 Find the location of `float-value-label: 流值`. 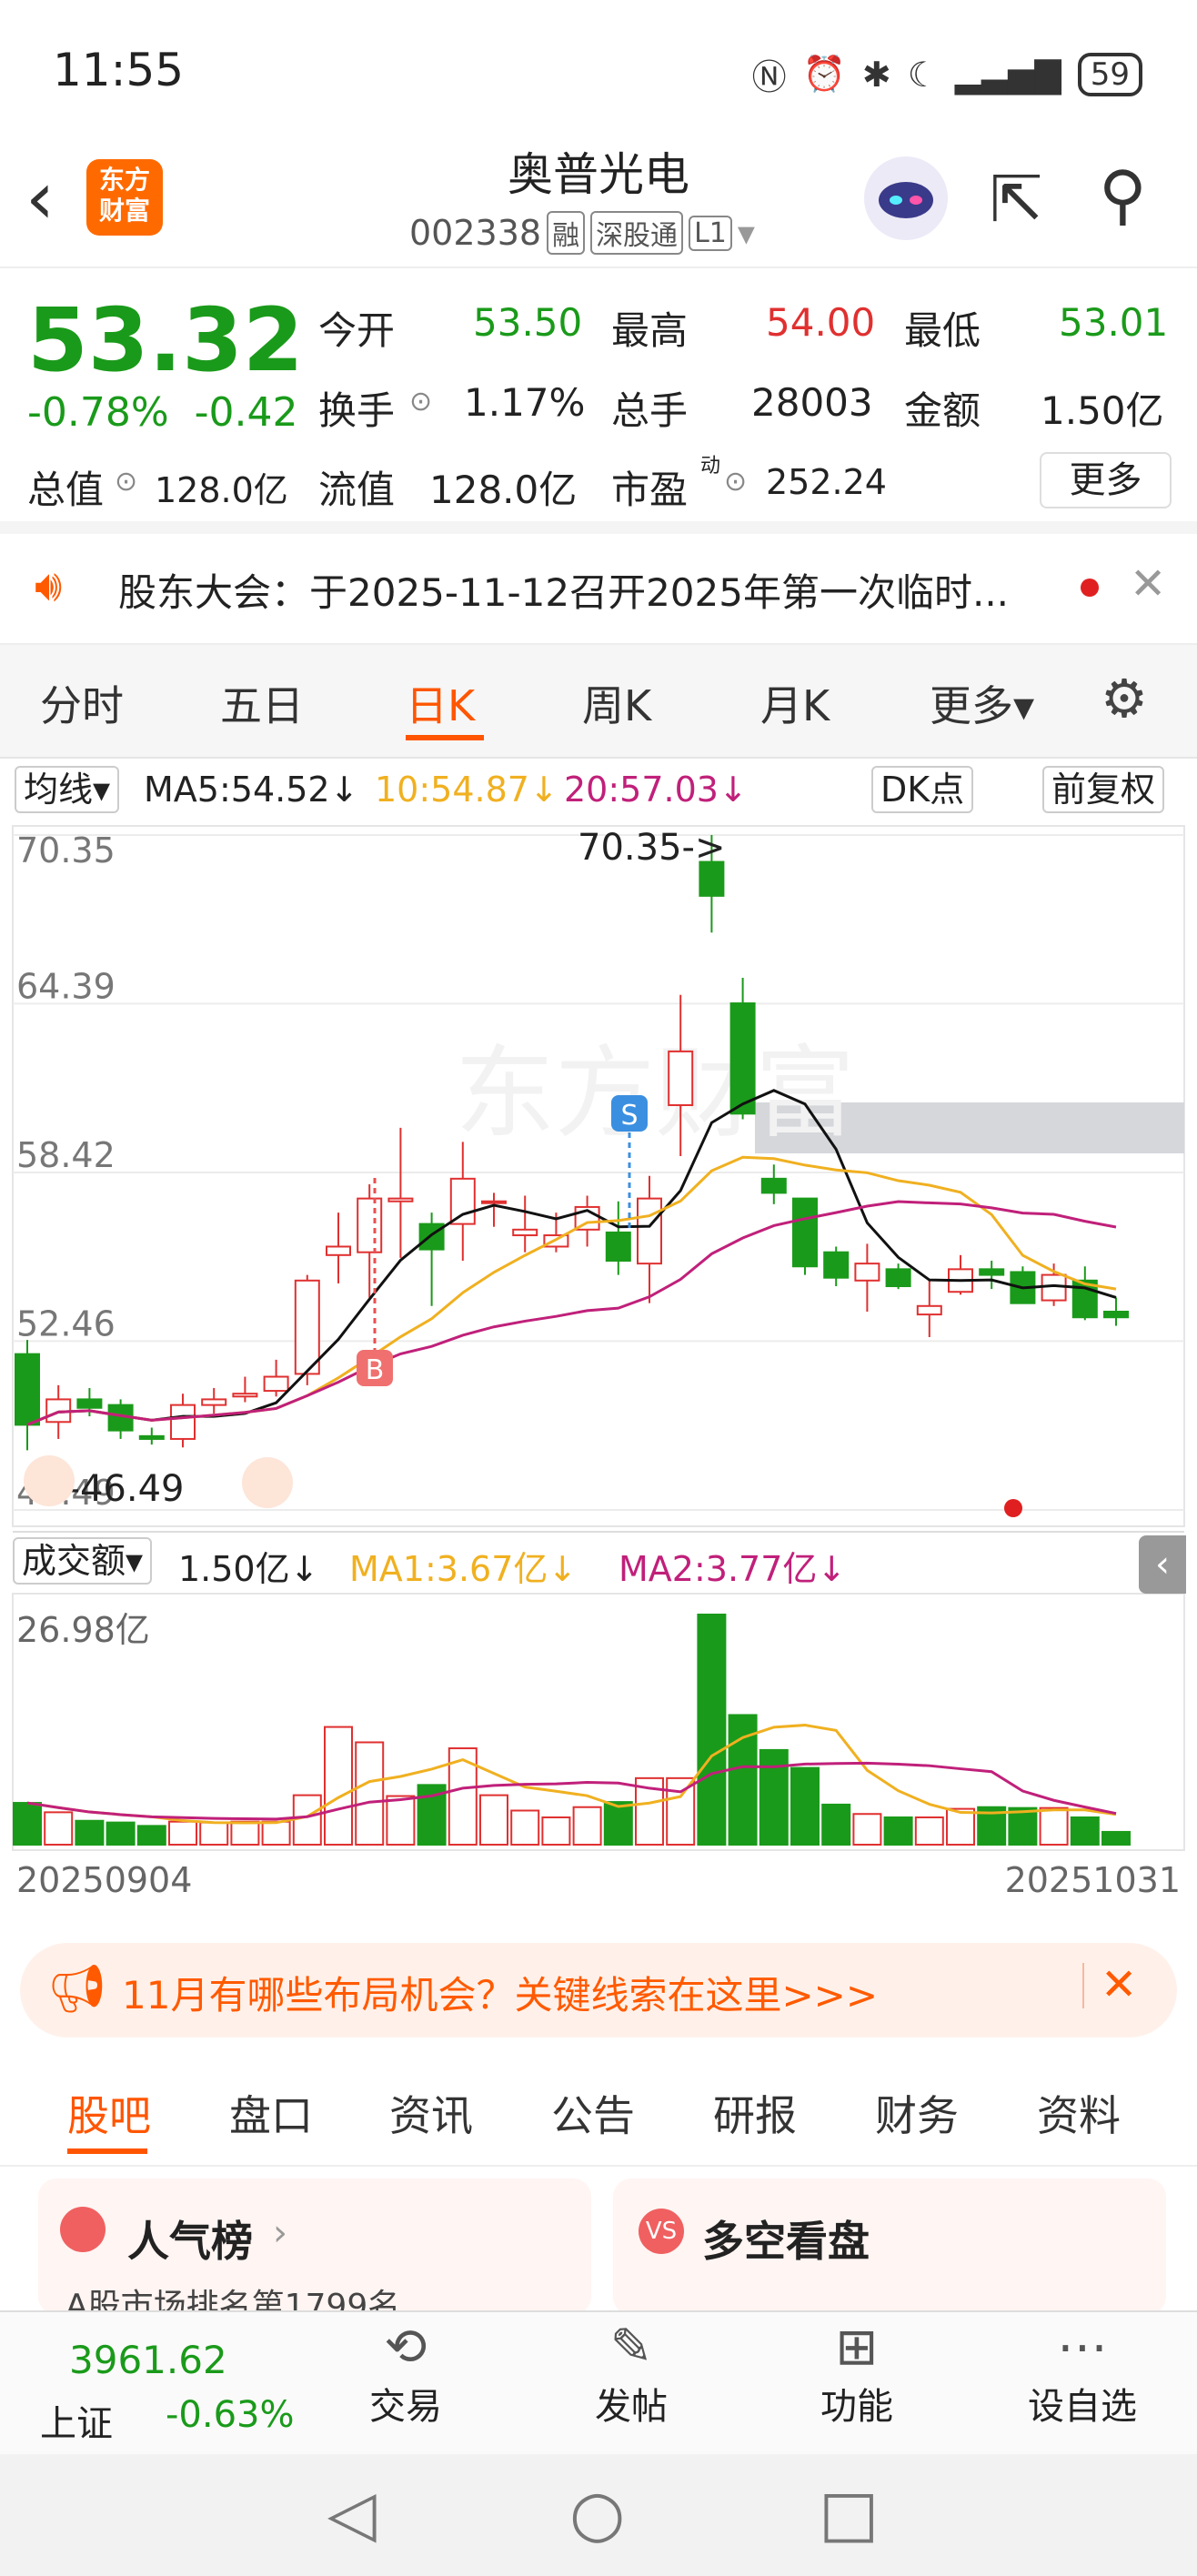

float-value-label: 流值 is located at coordinates (357, 490).